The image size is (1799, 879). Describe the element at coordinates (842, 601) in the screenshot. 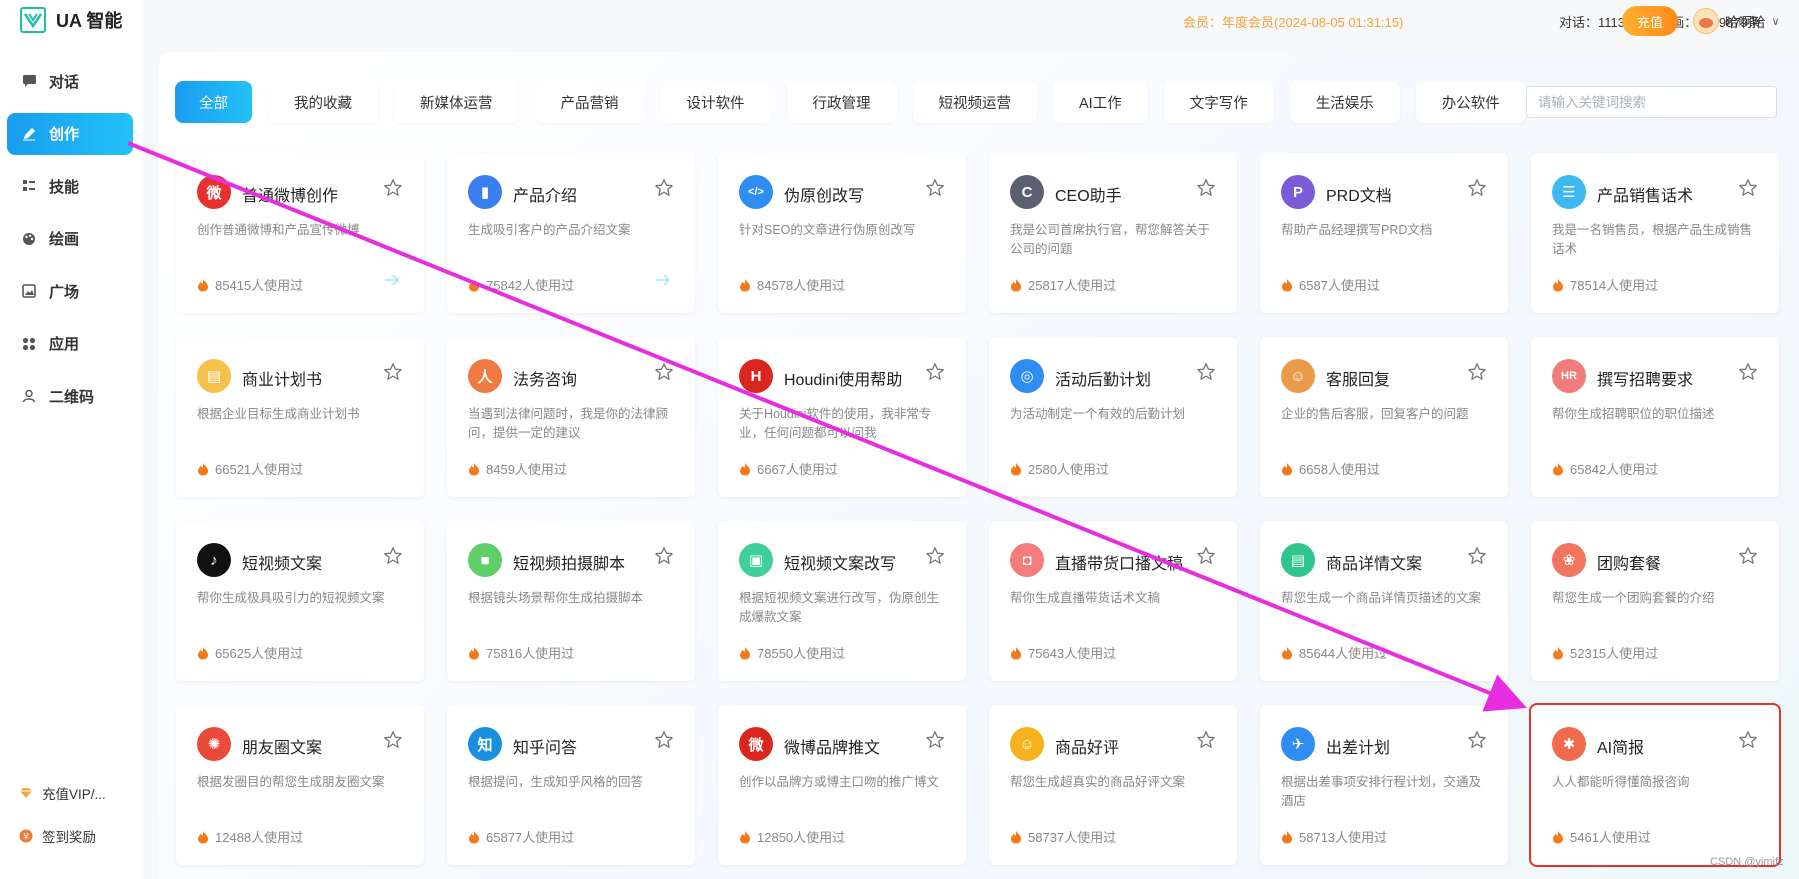

I see `app-card: ▣ 短视频文案改写 根据短视频文案进行改写，伪原创生成爆款文案 78550人使用过` at that location.